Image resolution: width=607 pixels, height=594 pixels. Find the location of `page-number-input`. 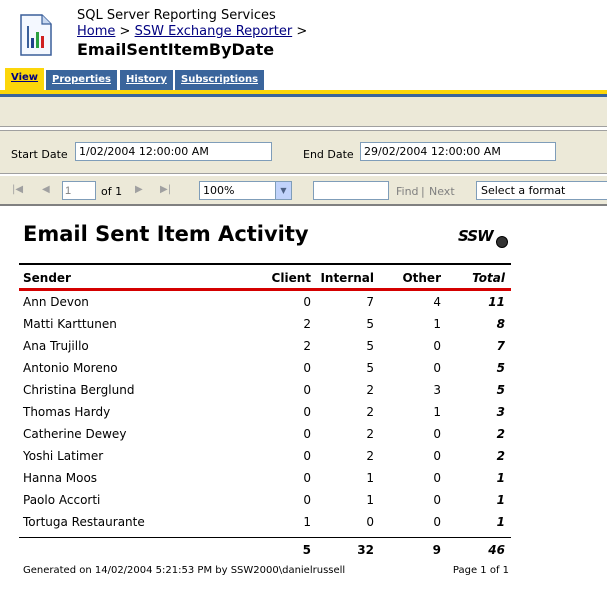

page-number-input is located at coordinates (79, 190).